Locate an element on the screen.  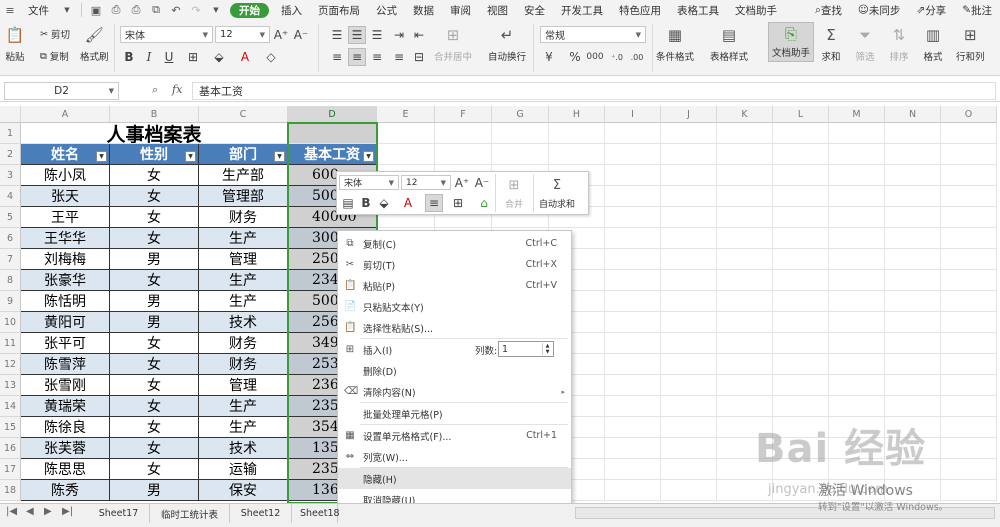
table-cell: 财务 is located at coordinates (243, 364).